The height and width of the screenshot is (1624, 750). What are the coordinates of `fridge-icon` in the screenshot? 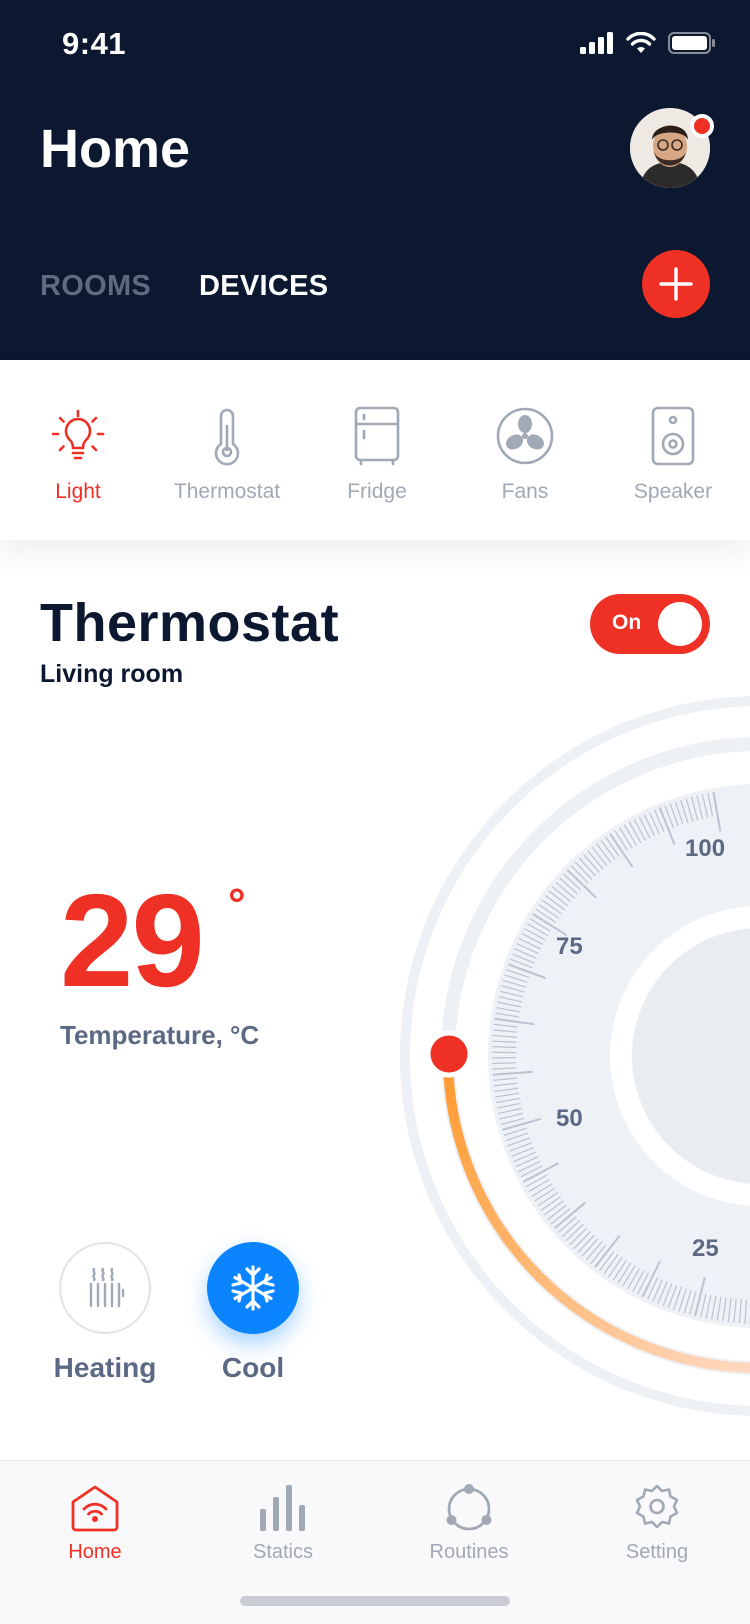 It's located at (377, 436).